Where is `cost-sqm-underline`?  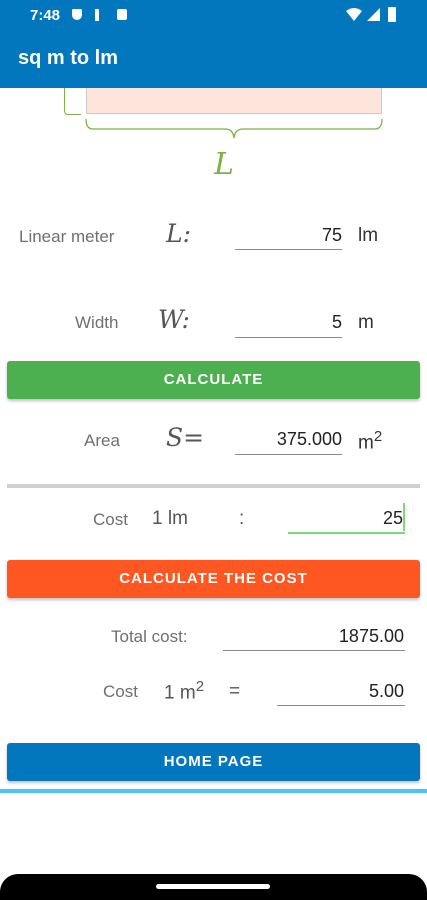 cost-sqm-underline is located at coordinates (341, 705).